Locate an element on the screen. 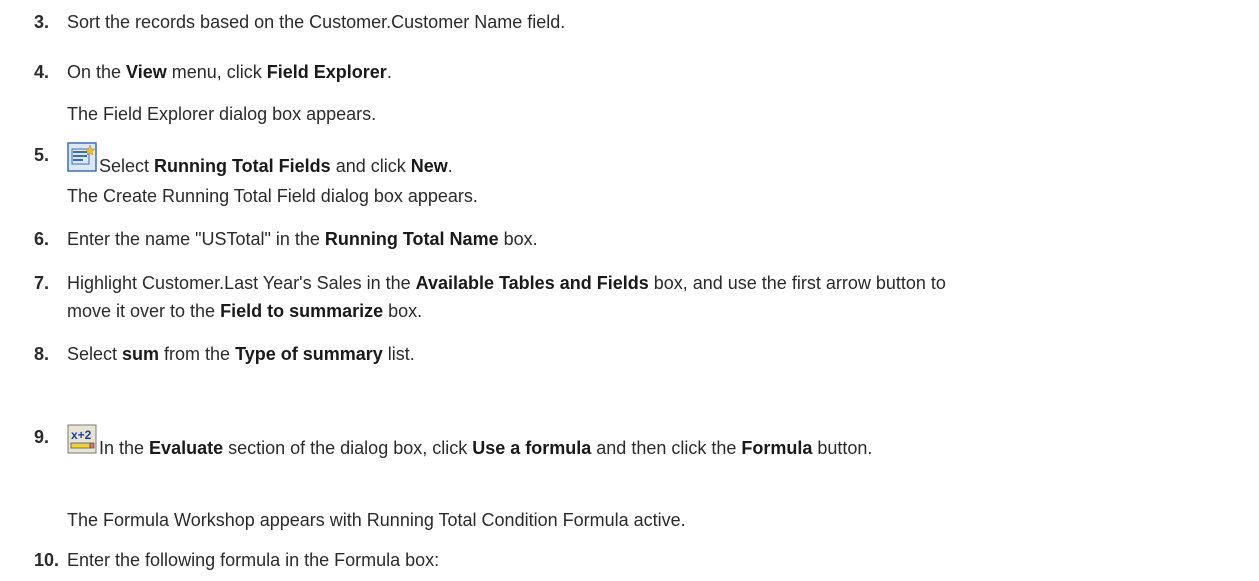 Image resolution: width=1259 pixels, height=581 pixels. ui-term: Use a formula is located at coordinates (532, 448).